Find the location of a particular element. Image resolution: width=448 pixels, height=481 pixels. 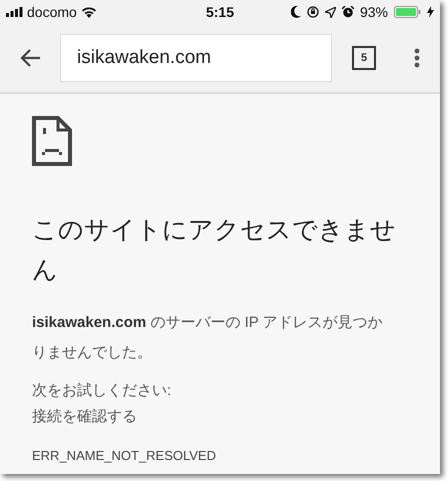

signal-icon is located at coordinates (14, 12).